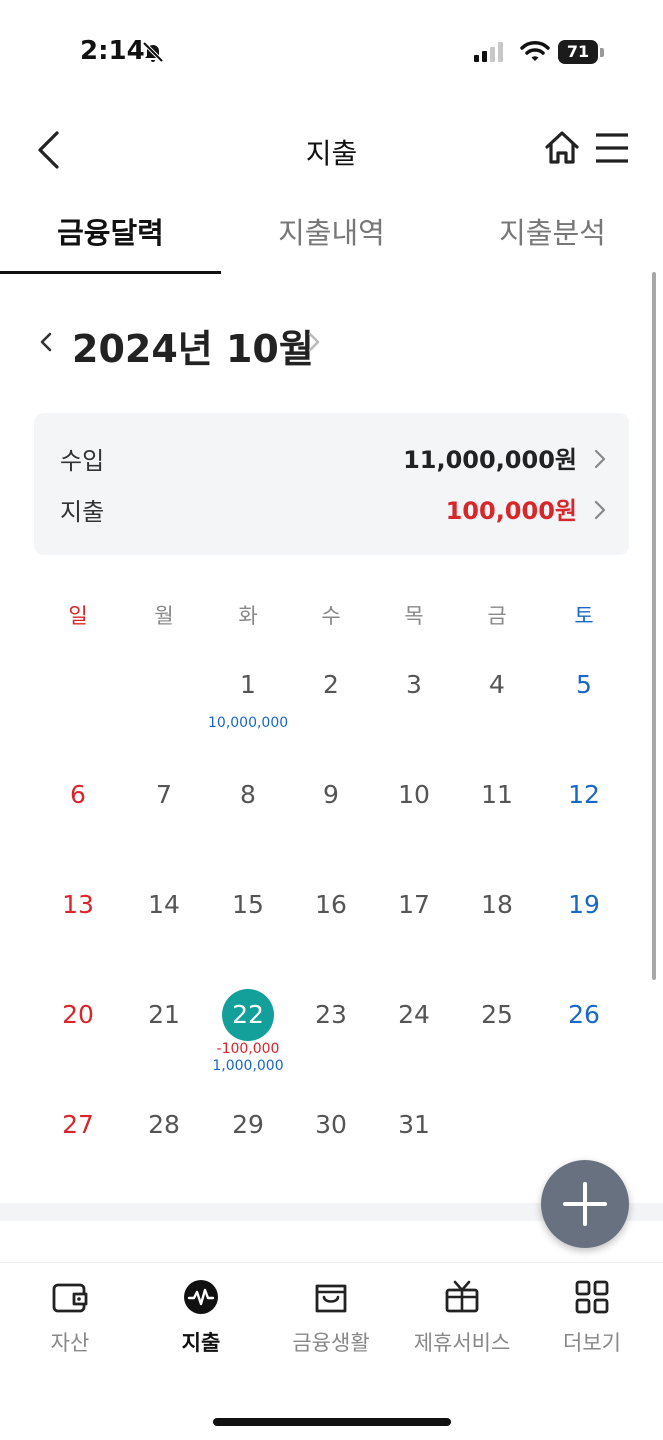  What do you see at coordinates (164, 1034) in the screenshot?
I see `calendar-day: 21` at bounding box center [164, 1034].